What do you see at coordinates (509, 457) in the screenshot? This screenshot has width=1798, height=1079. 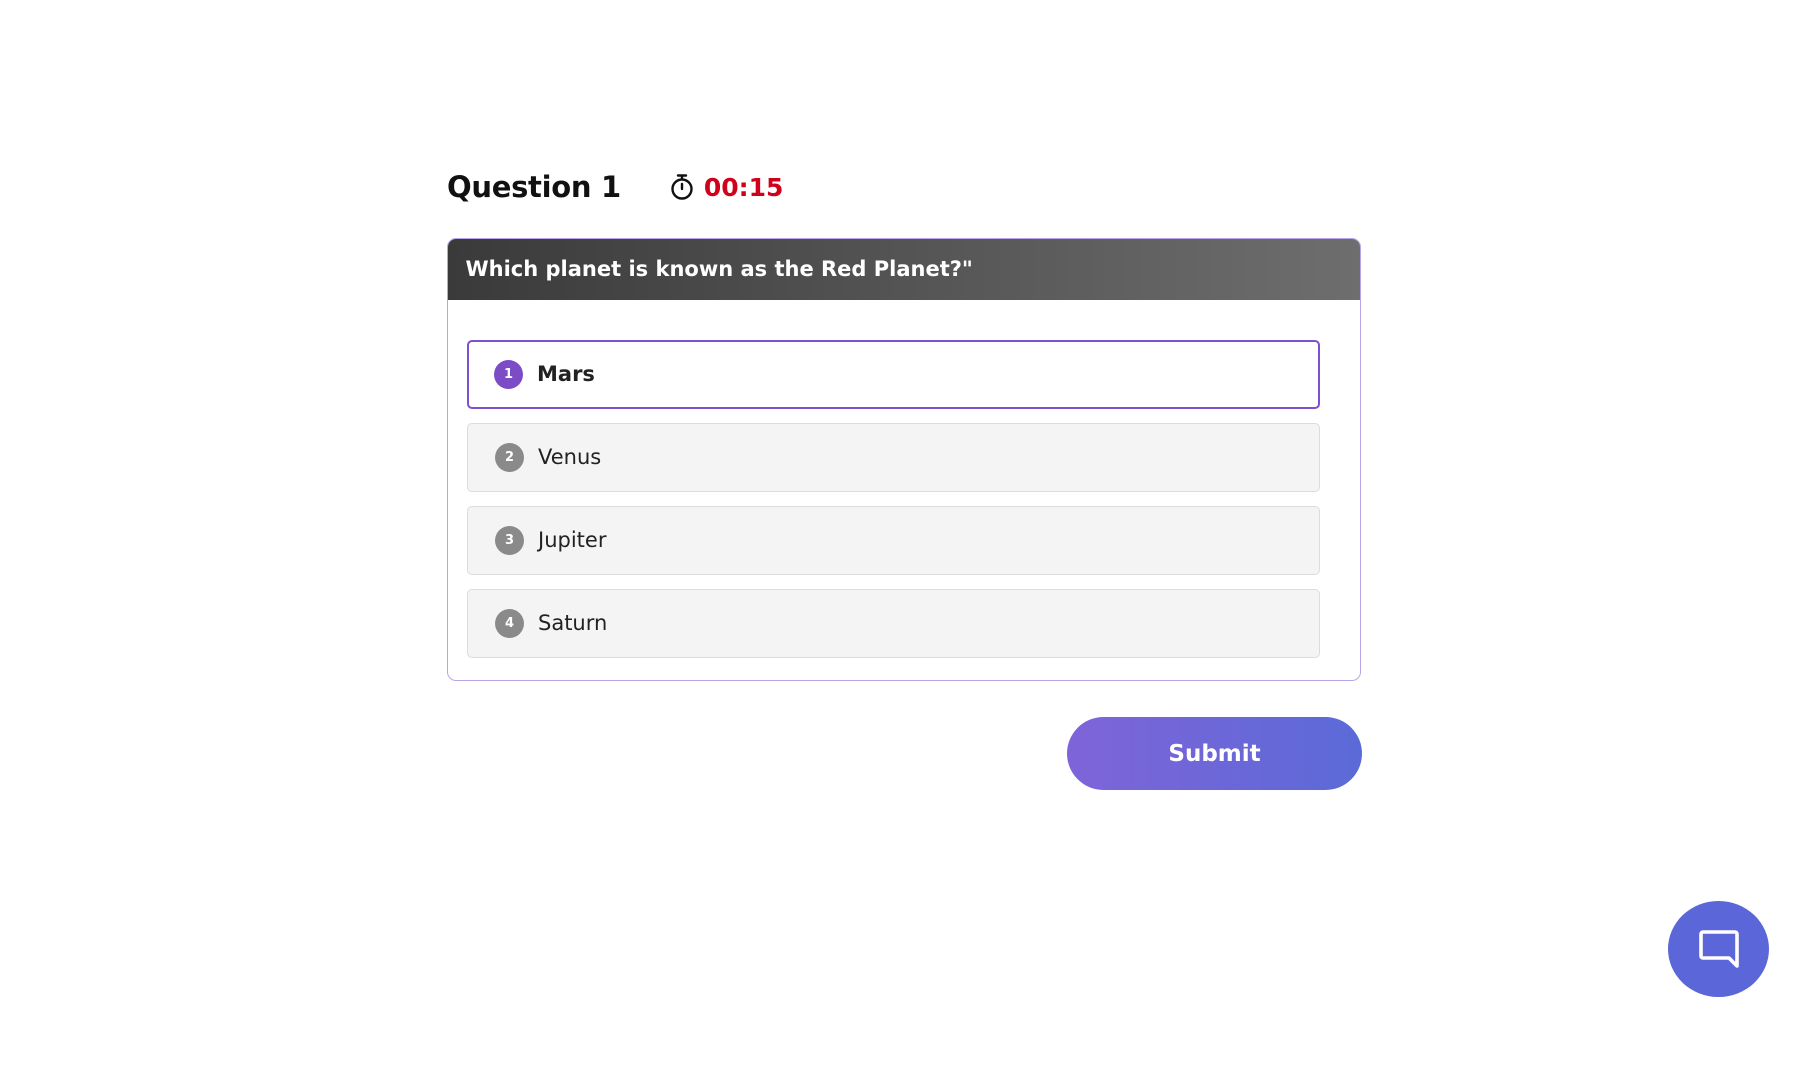 I see `option-number-badge: 2` at bounding box center [509, 457].